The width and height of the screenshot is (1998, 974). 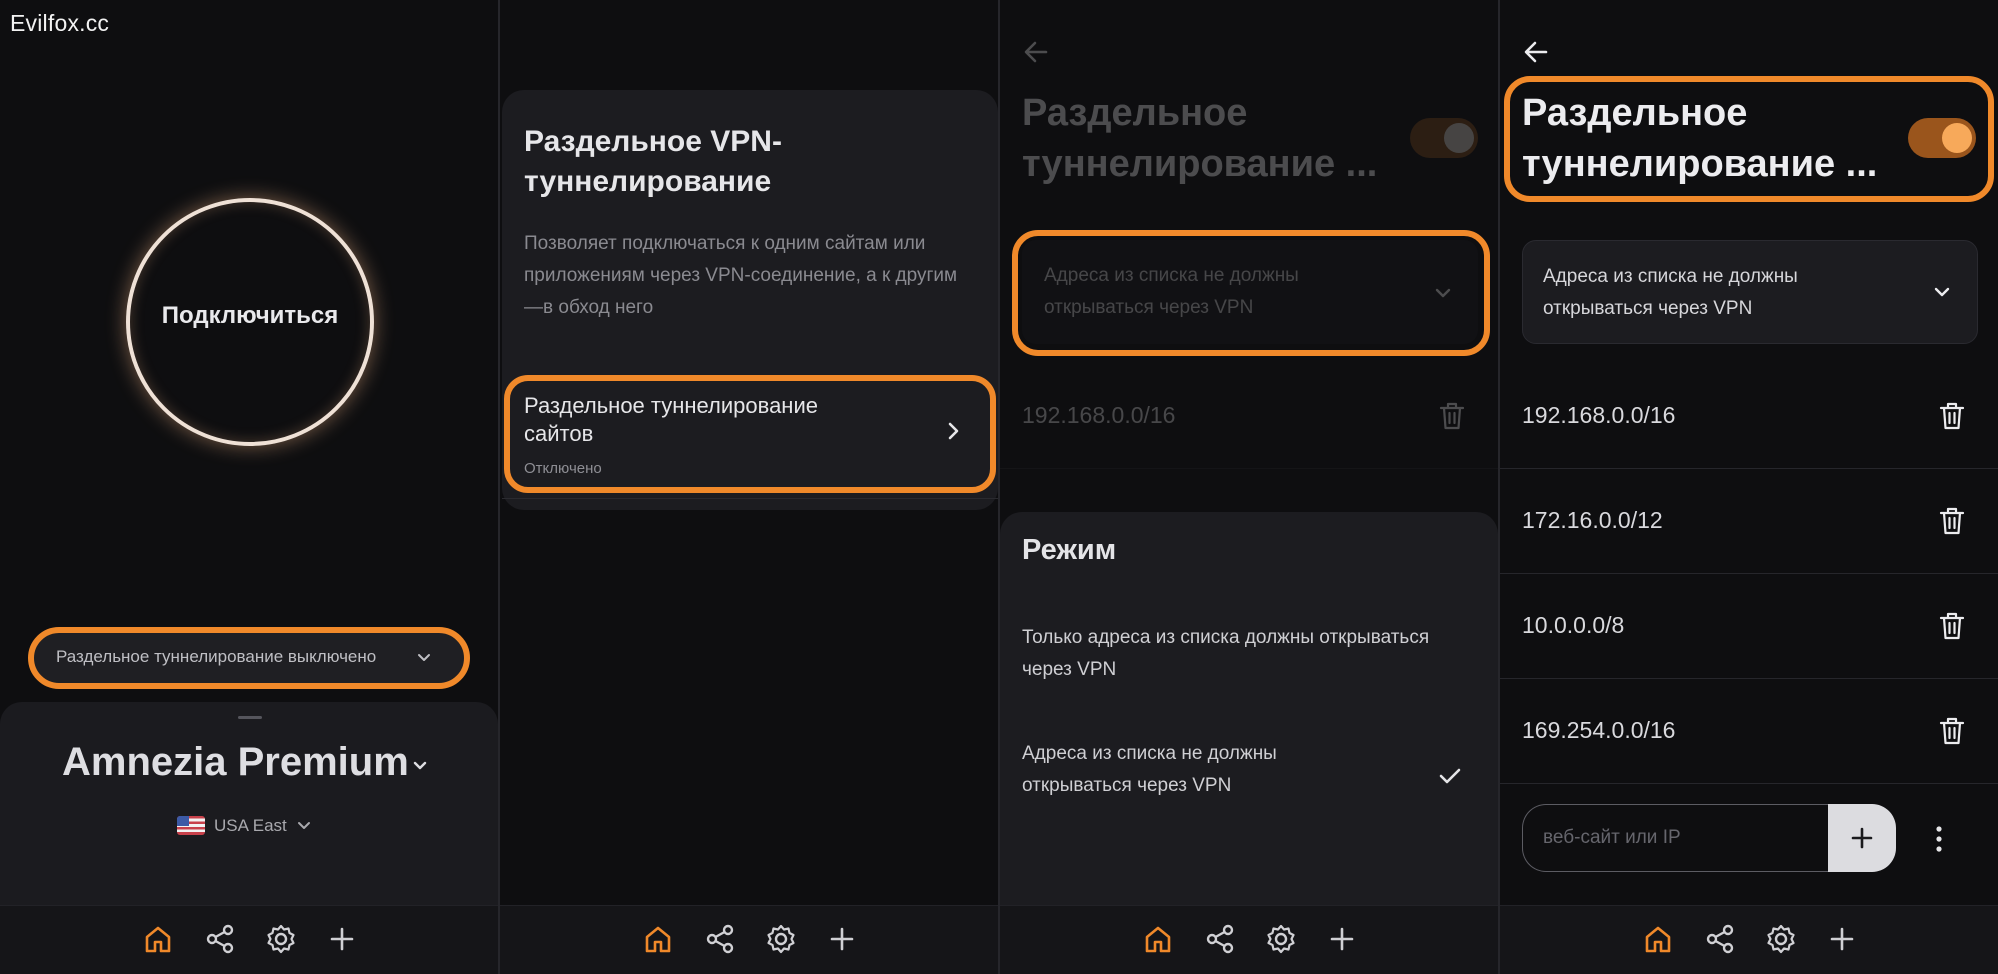 I want to click on ip-address: 172.16.0.0/12, so click(x=1592, y=520).